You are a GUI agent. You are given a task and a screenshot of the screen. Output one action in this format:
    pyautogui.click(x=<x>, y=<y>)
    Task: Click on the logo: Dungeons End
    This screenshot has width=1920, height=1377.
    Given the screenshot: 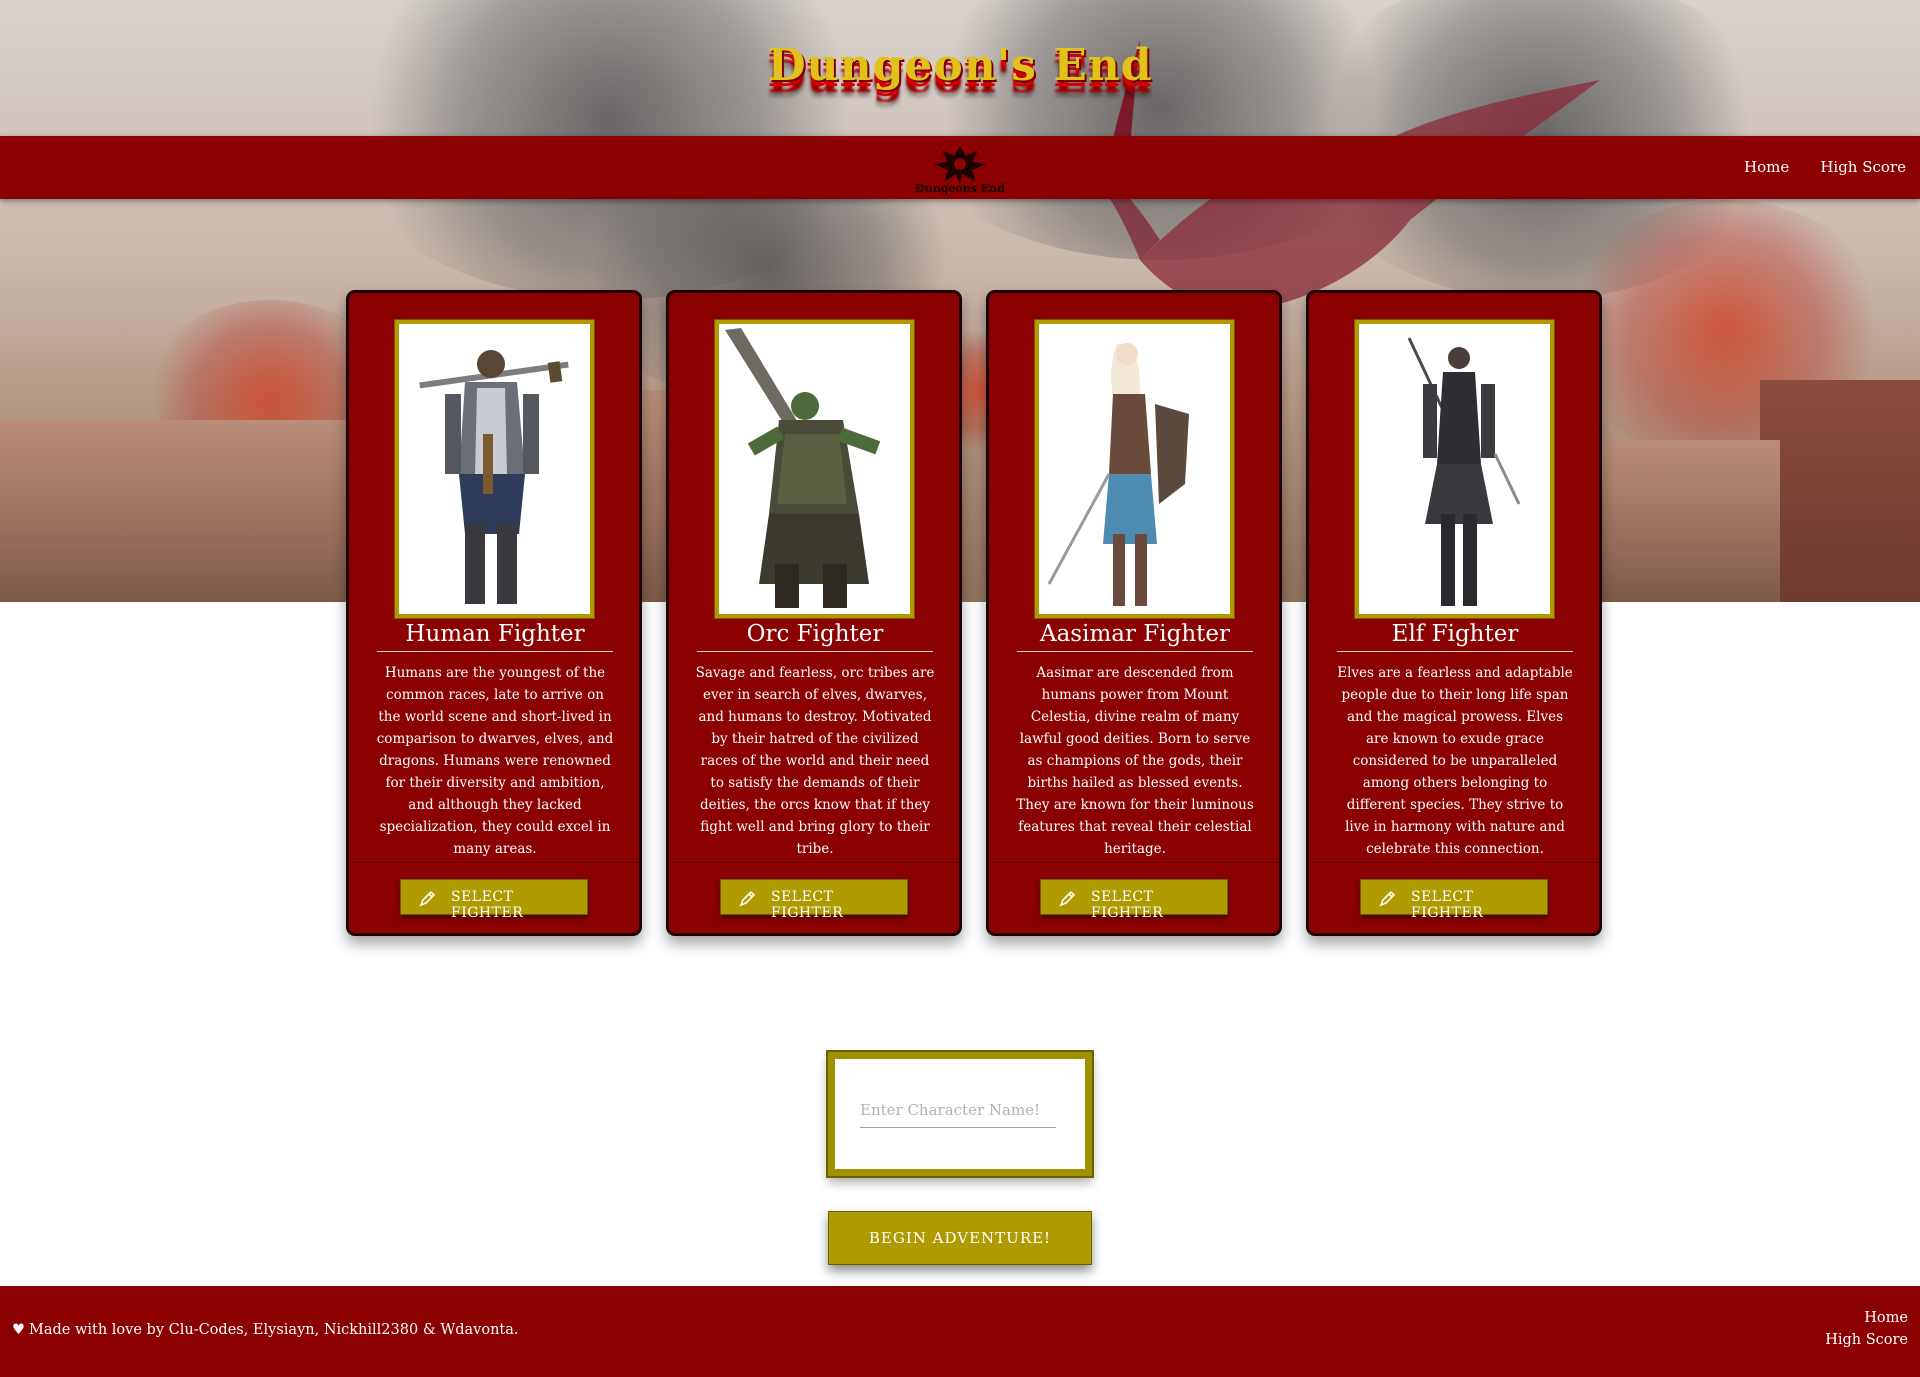 What is the action you would take?
    pyautogui.click(x=960, y=168)
    